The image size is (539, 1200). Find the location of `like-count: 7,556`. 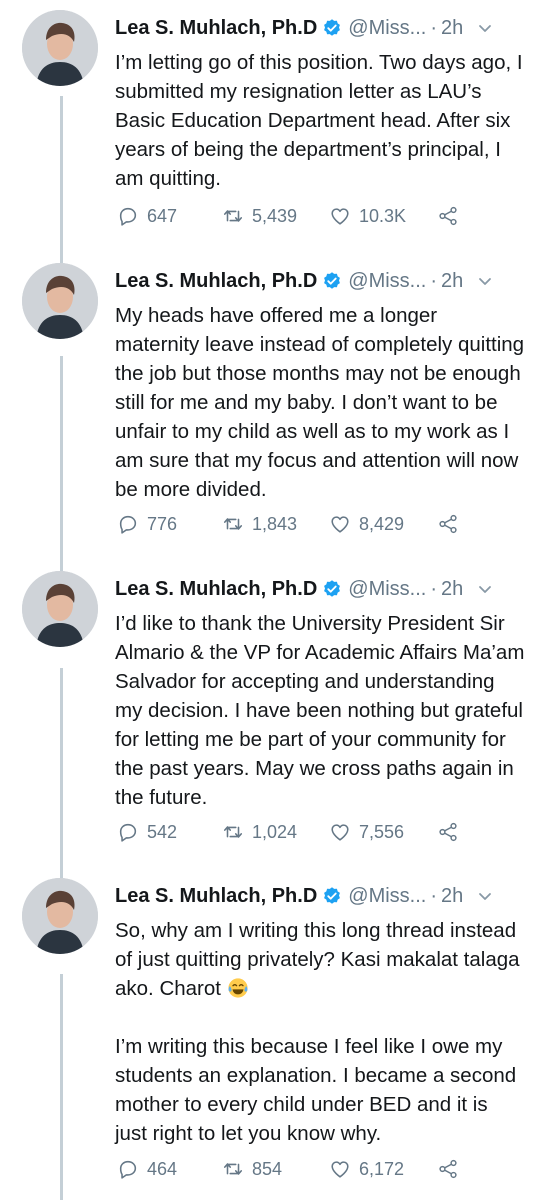

like-count: 7,556 is located at coordinates (382, 831).